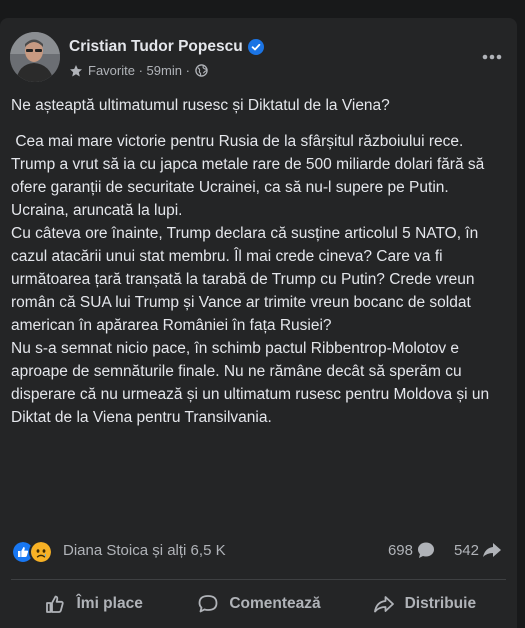  Describe the element at coordinates (425, 550) in the screenshot. I see `comment-bubble-icon` at that location.